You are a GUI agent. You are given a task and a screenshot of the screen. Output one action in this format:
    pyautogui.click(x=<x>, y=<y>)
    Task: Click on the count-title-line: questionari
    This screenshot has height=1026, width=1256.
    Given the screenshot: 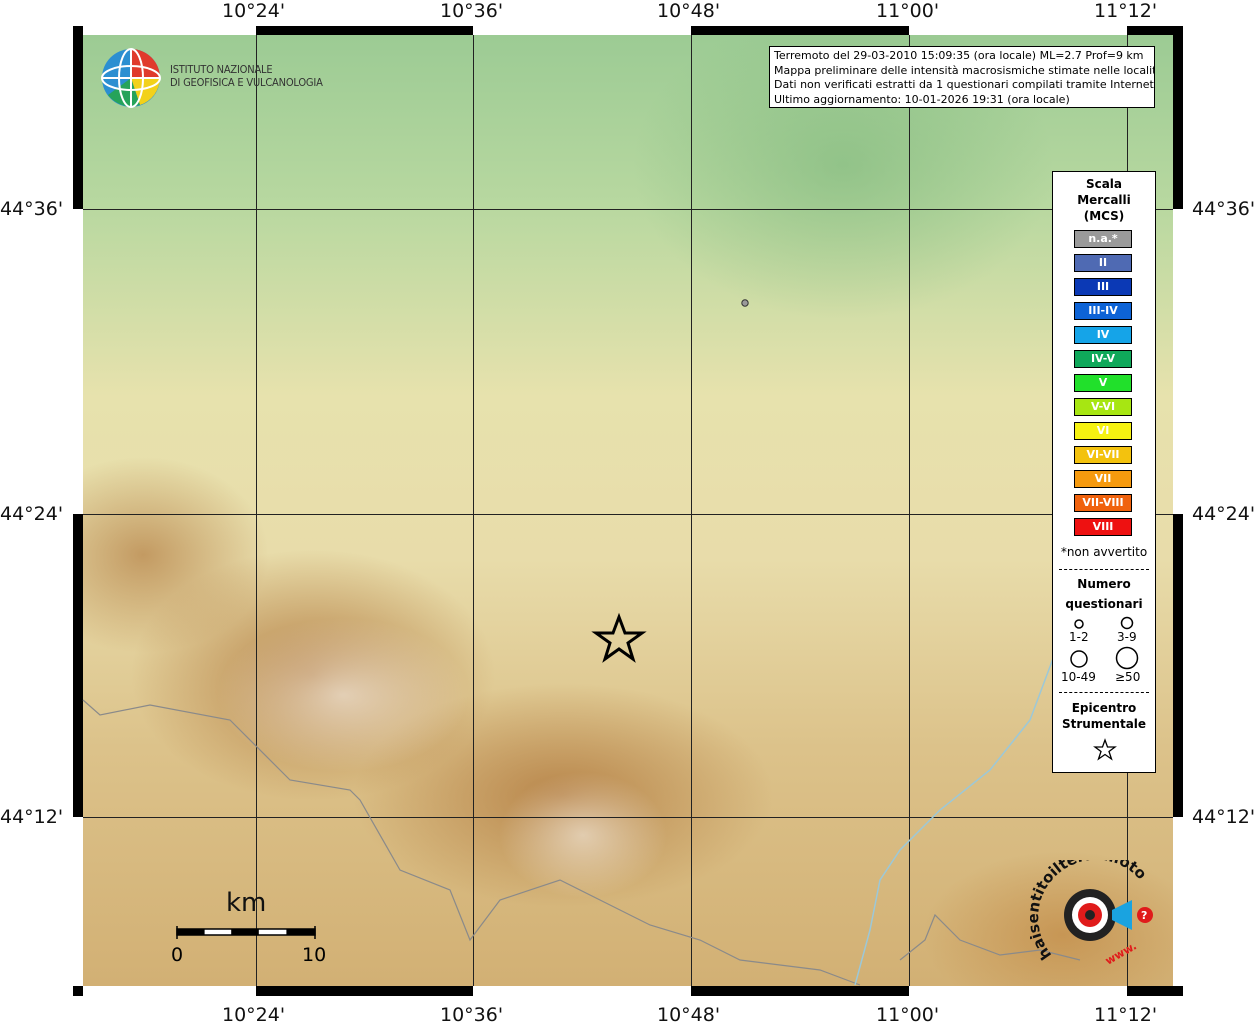 What is the action you would take?
    pyautogui.click(x=1104, y=604)
    